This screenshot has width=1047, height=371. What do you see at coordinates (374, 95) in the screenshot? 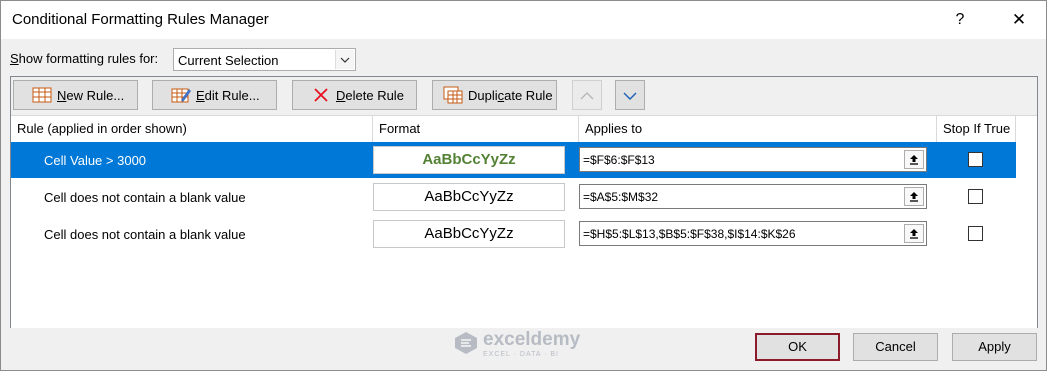
I see `delete-rule-text: elete Rule` at bounding box center [374, 95].